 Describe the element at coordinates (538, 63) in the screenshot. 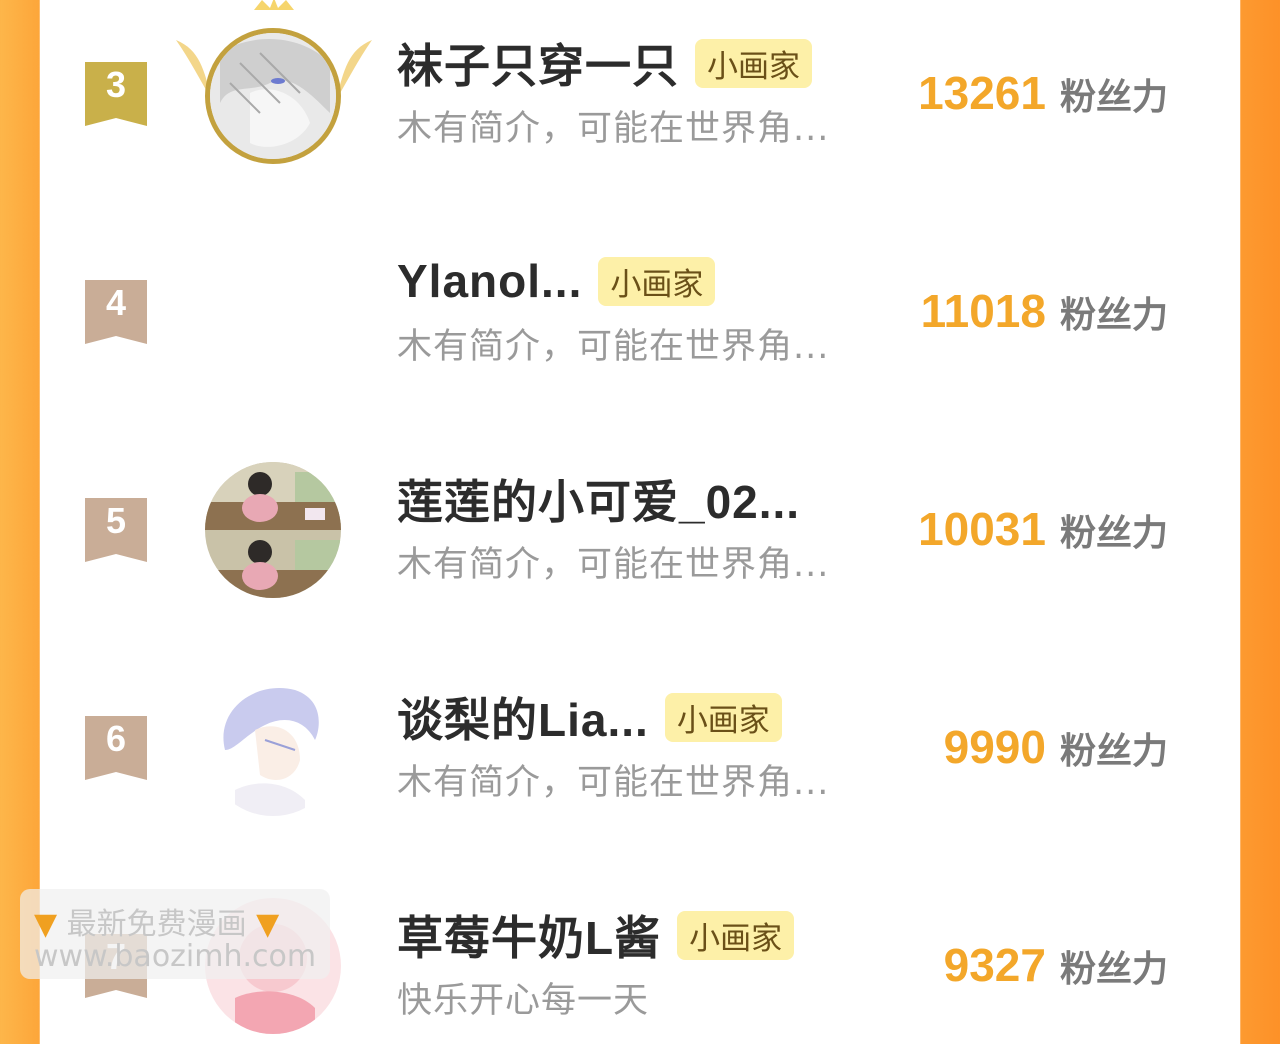

I see `user-name: 袜子只穿一只` at that location.